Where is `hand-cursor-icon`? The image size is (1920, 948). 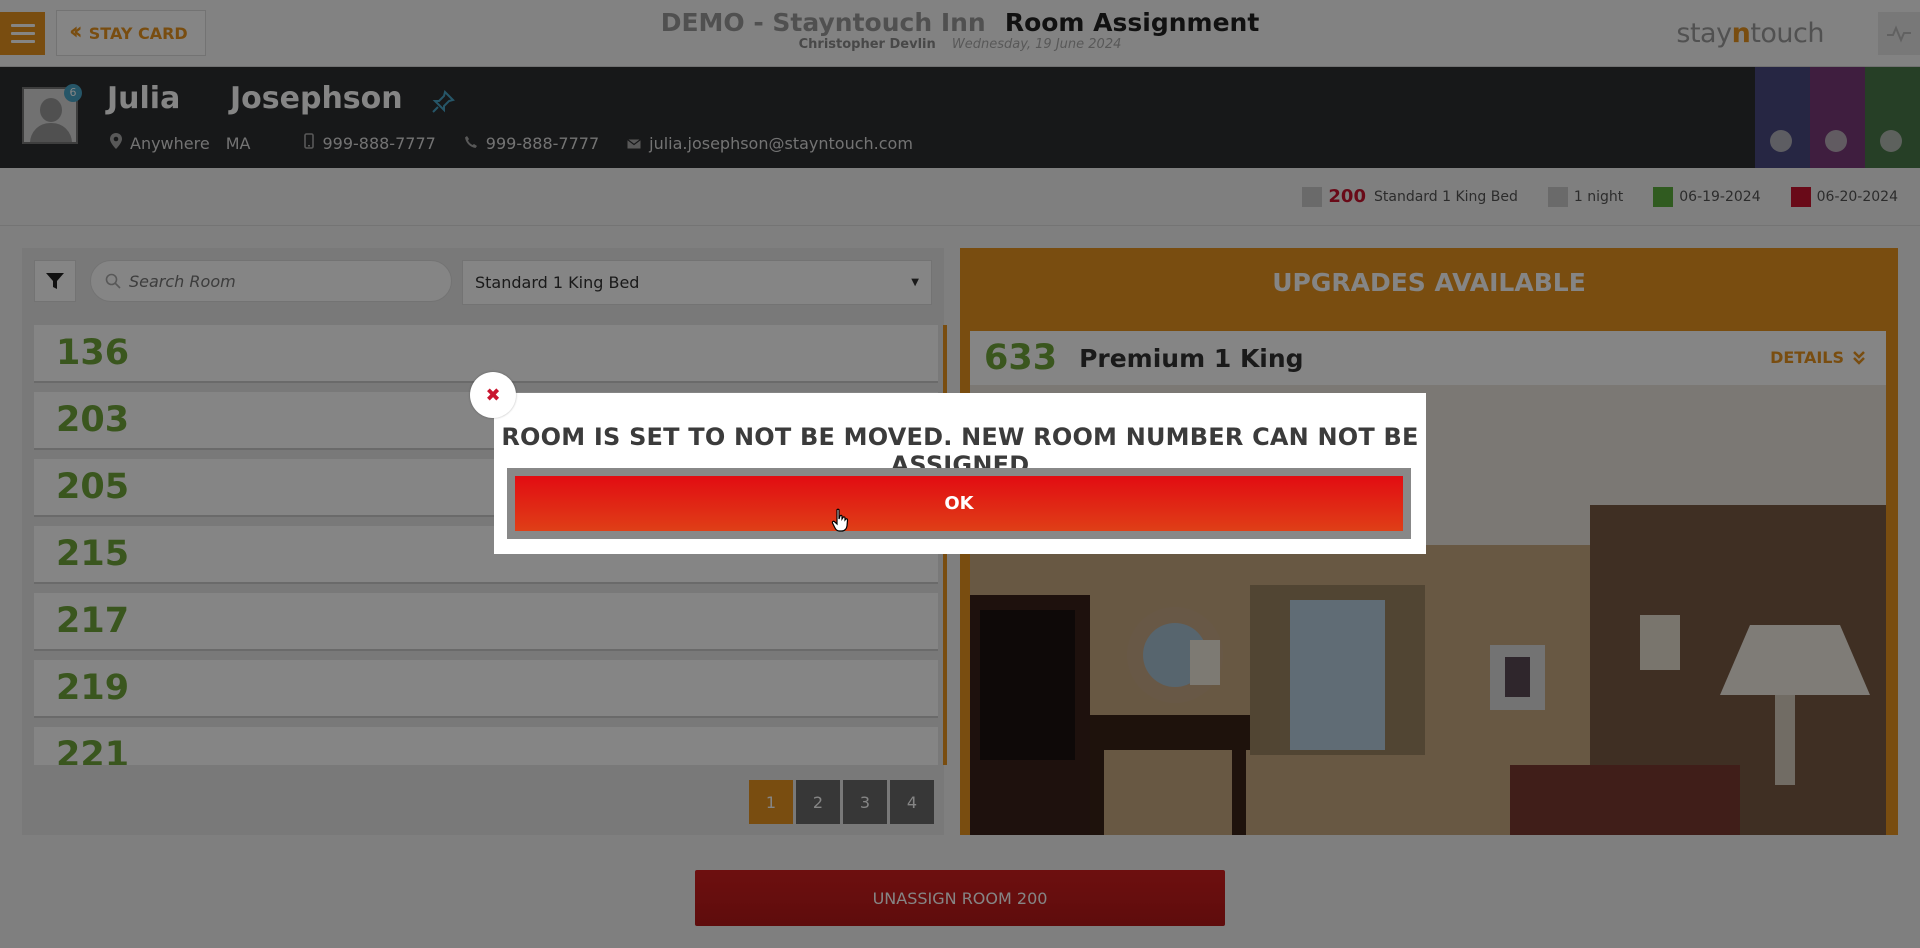 hand-cursor-icon is located at coordinates (840, 520).